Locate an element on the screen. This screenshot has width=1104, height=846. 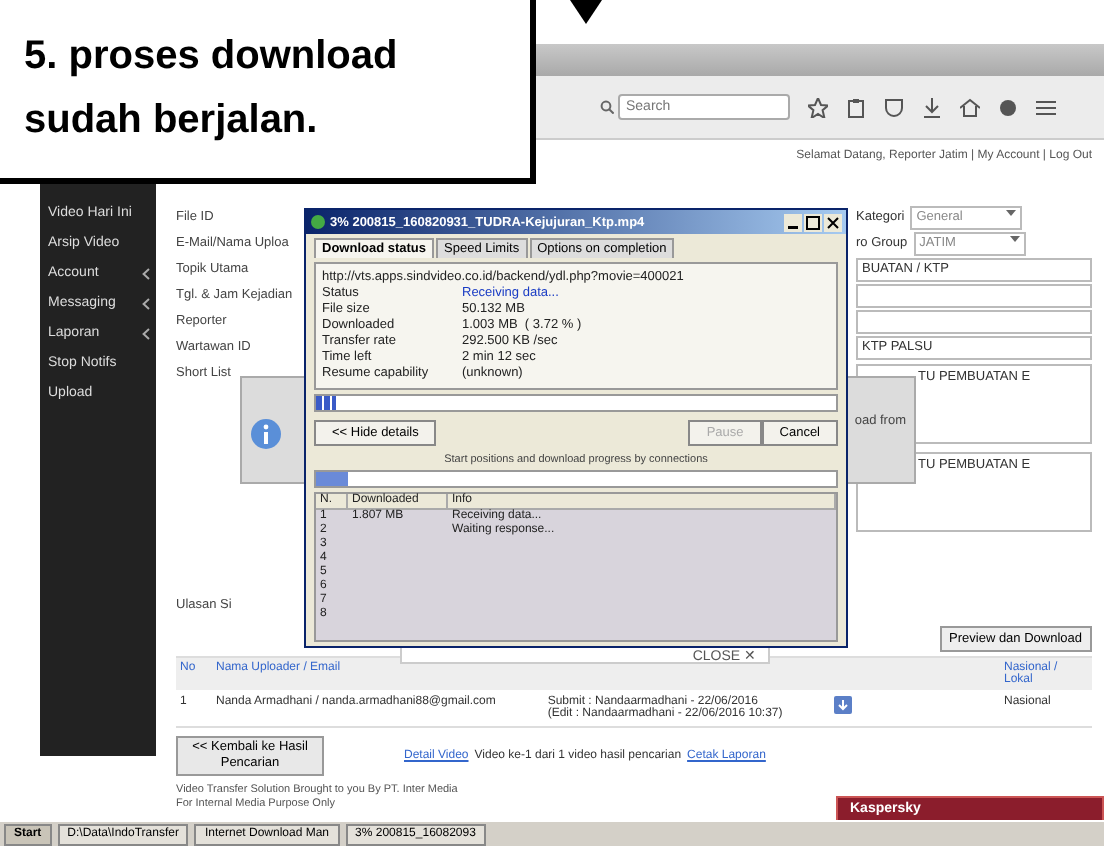
close-icon is located at coordinates (833, 222).